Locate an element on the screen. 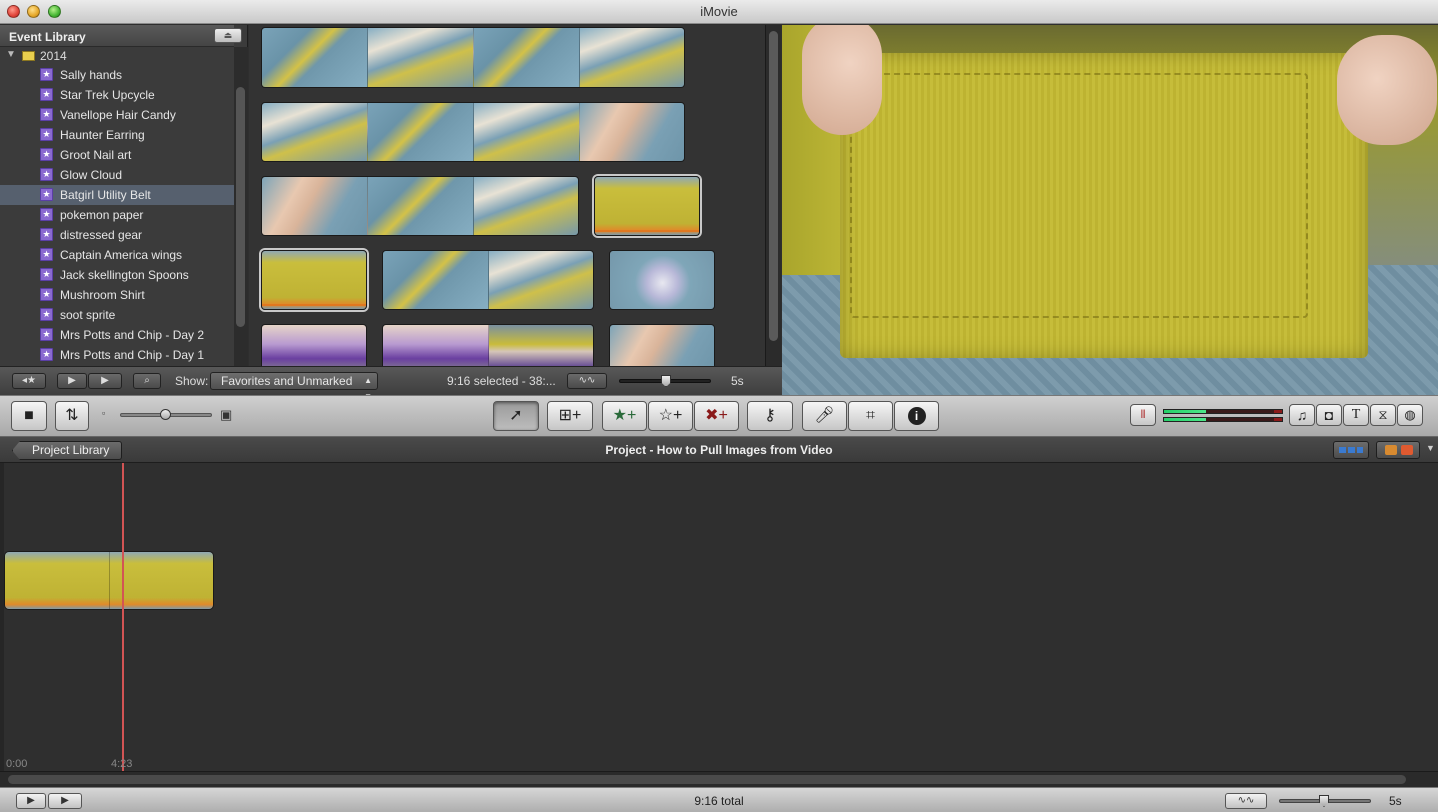 The width and height of the screenshot is (1438, 812). event-item: ★ Groot Nail art is located at coordinates (117, 155).